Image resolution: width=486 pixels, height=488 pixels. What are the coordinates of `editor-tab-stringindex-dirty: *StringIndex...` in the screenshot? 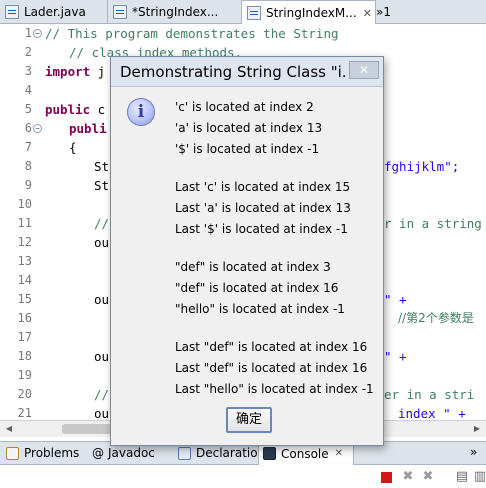 It's located at (175, 12).